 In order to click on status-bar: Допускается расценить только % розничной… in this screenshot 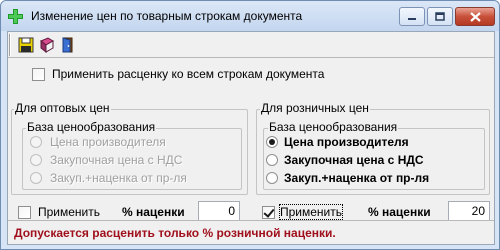, I will do `click(251, 232)`.